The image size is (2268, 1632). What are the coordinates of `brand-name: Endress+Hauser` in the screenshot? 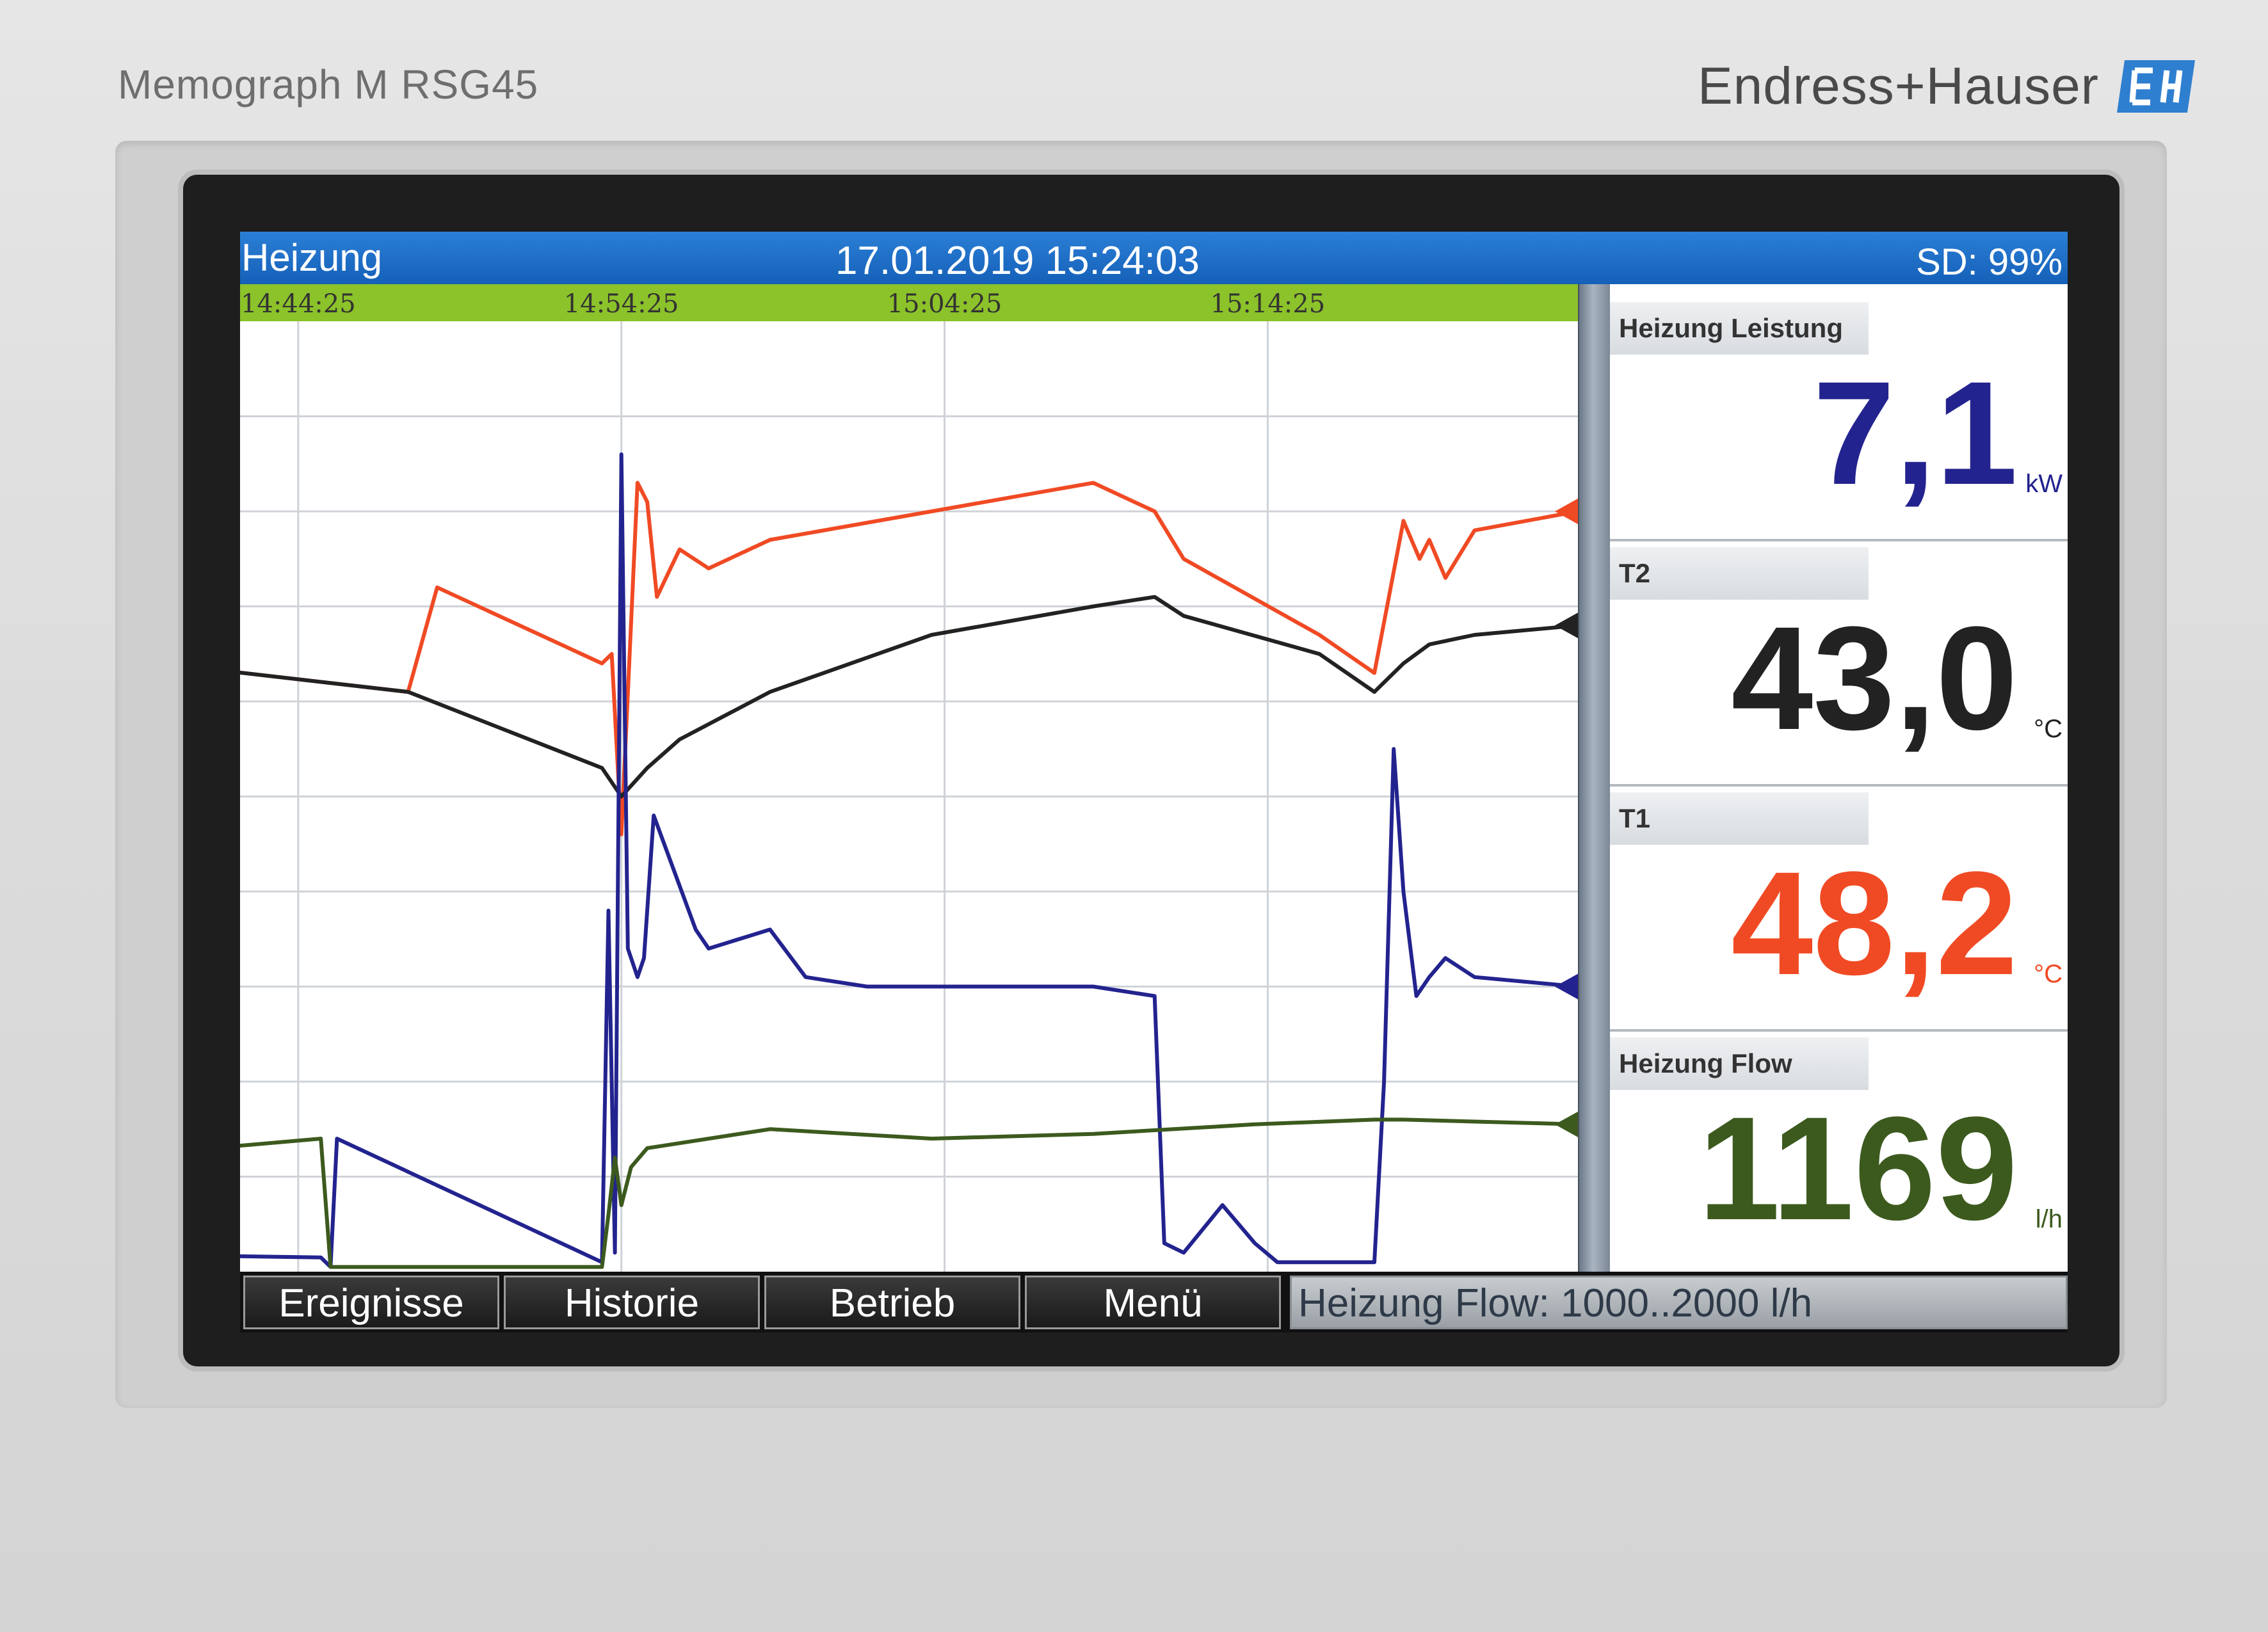 It's located at (1898, 86).